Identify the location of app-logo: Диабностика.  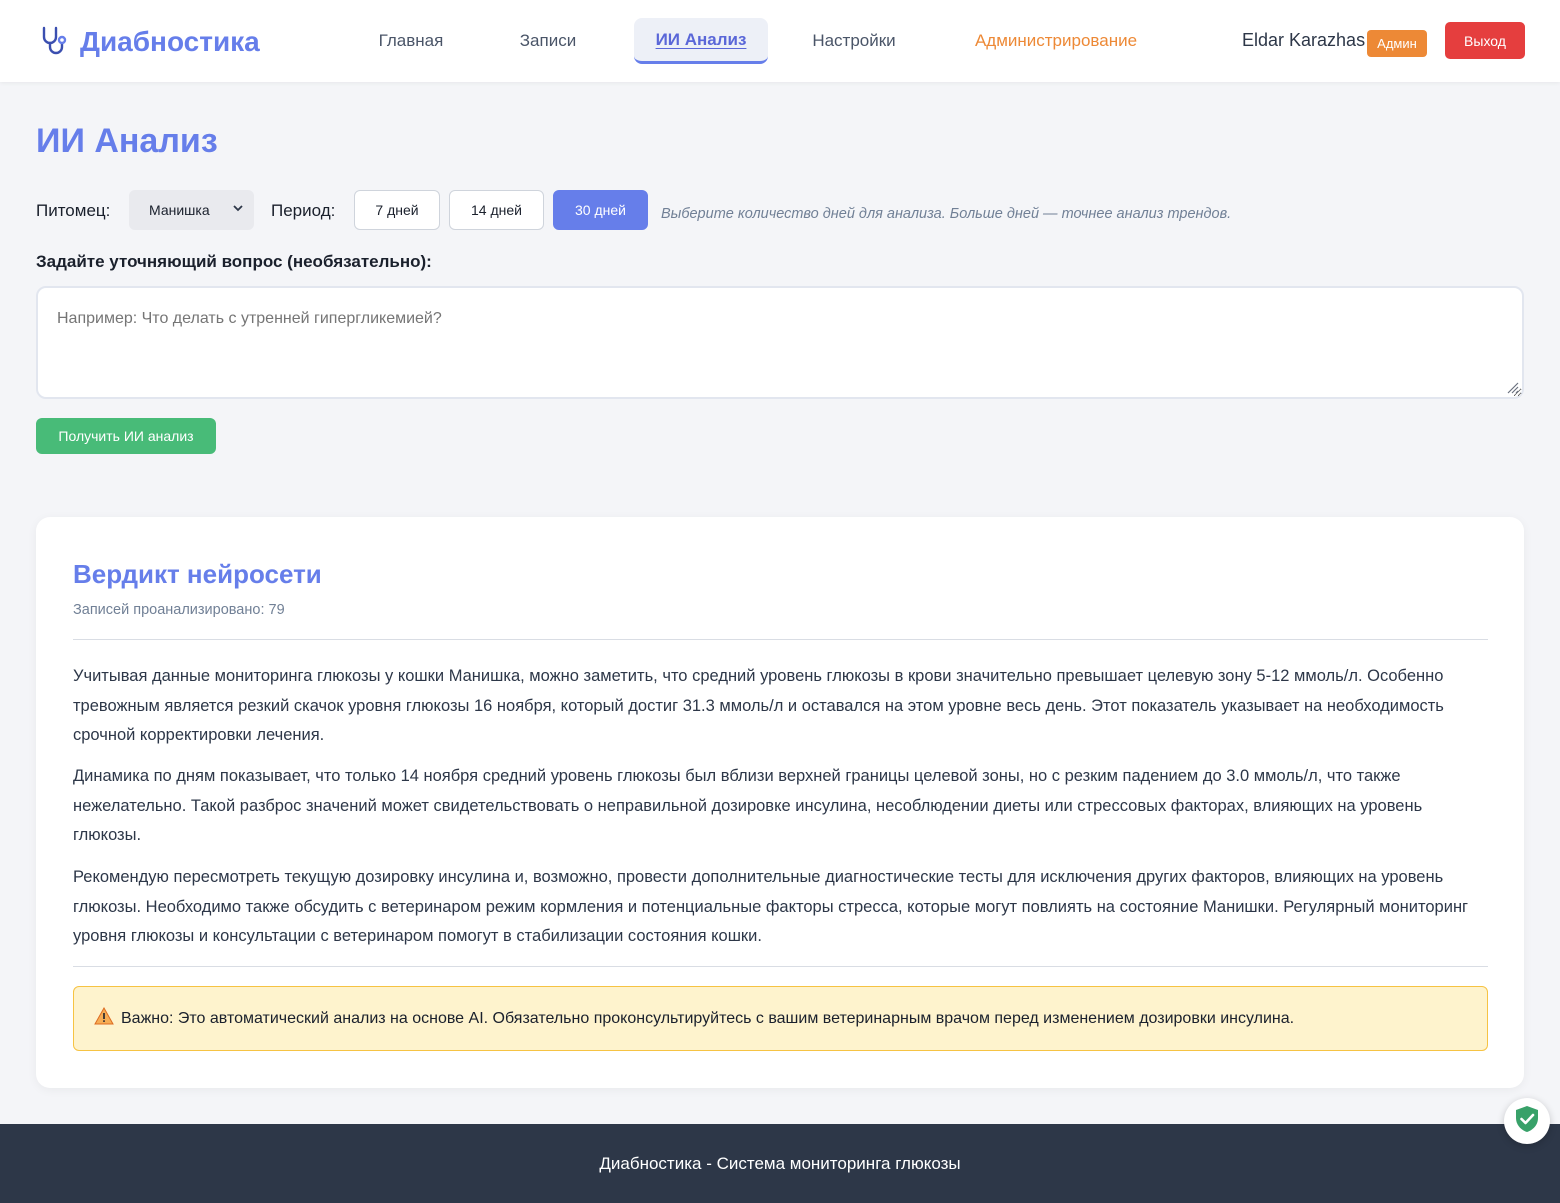
(149, 42).